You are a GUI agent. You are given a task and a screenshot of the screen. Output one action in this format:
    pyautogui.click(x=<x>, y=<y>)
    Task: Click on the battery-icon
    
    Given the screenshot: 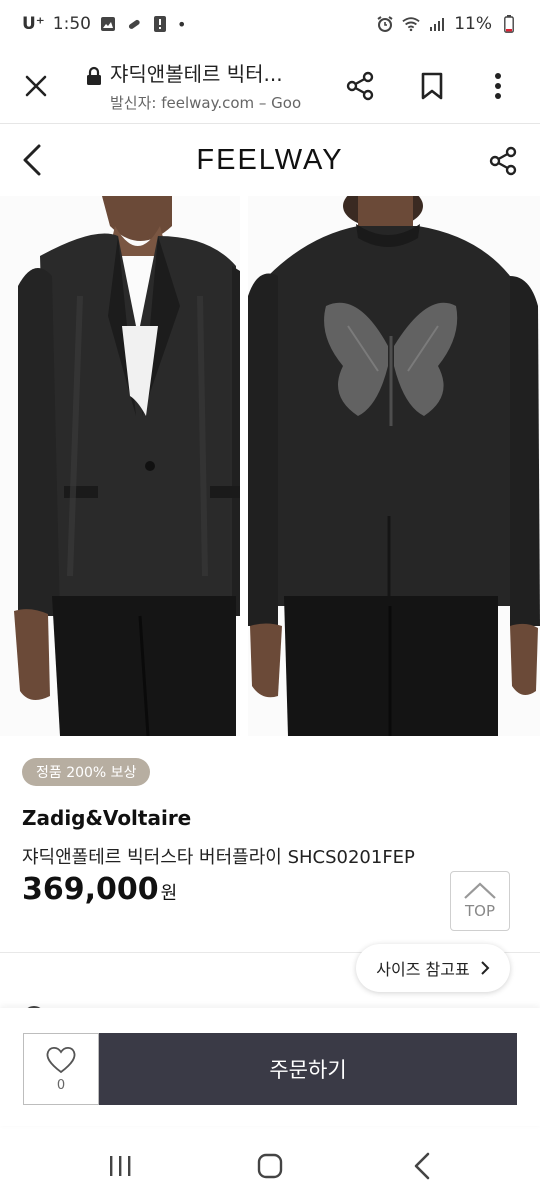 What is the action you would take?
    pyautogui.click(x=509, y=24)
    